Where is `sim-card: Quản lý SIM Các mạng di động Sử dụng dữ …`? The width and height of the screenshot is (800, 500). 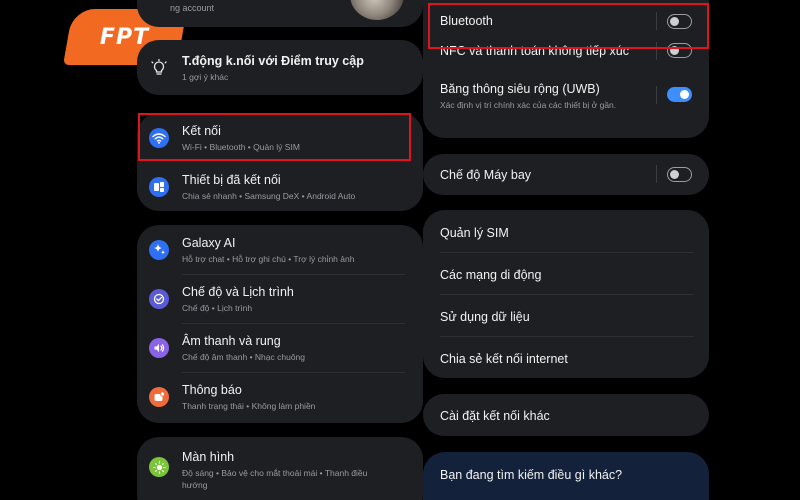 sim-card: Quản lý SIM Các mạng di động Sử dụng dữ … is located at coordinates (566, 294).